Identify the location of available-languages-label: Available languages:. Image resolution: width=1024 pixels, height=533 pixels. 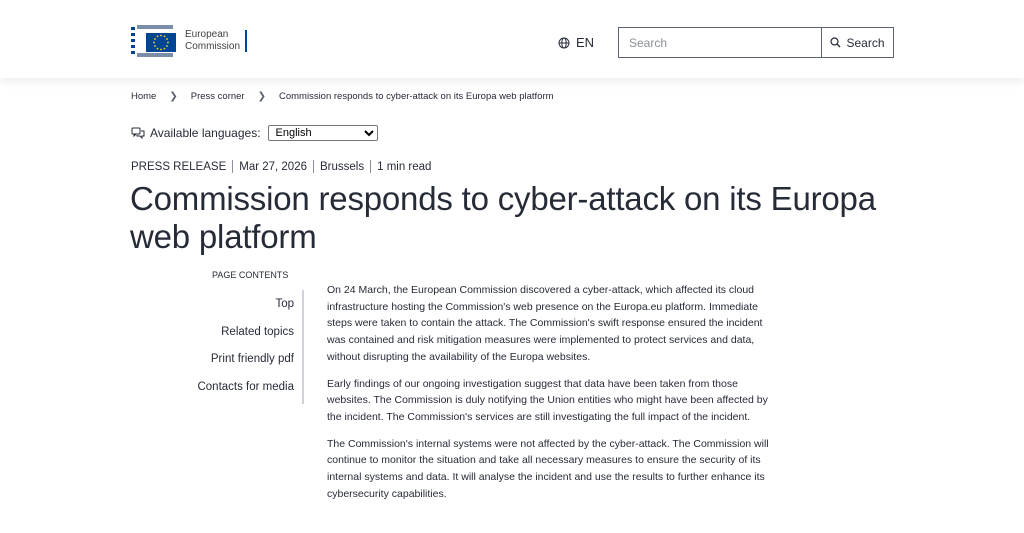
(205, 133).